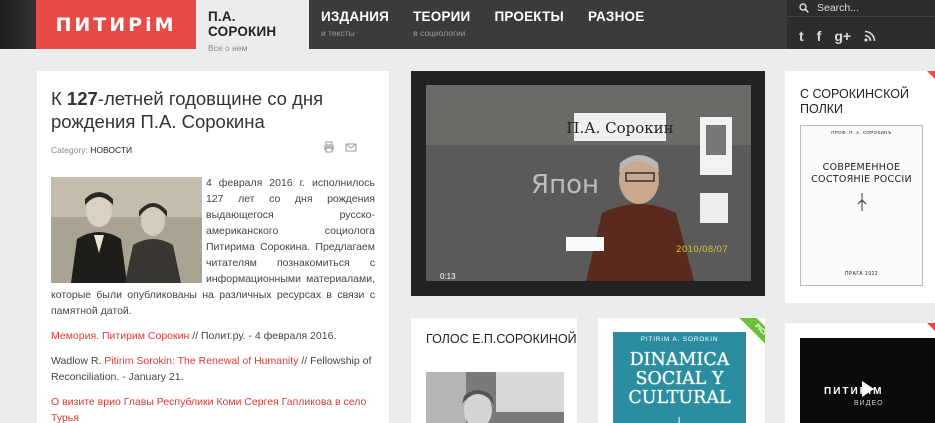 Image resolution: width=935 pixels, height=423 pixels. Describe the element at coordinates (120, 336) in the screenshot. I see `article-link-memoria: Мемория. Питирим Сорокин` at that location.